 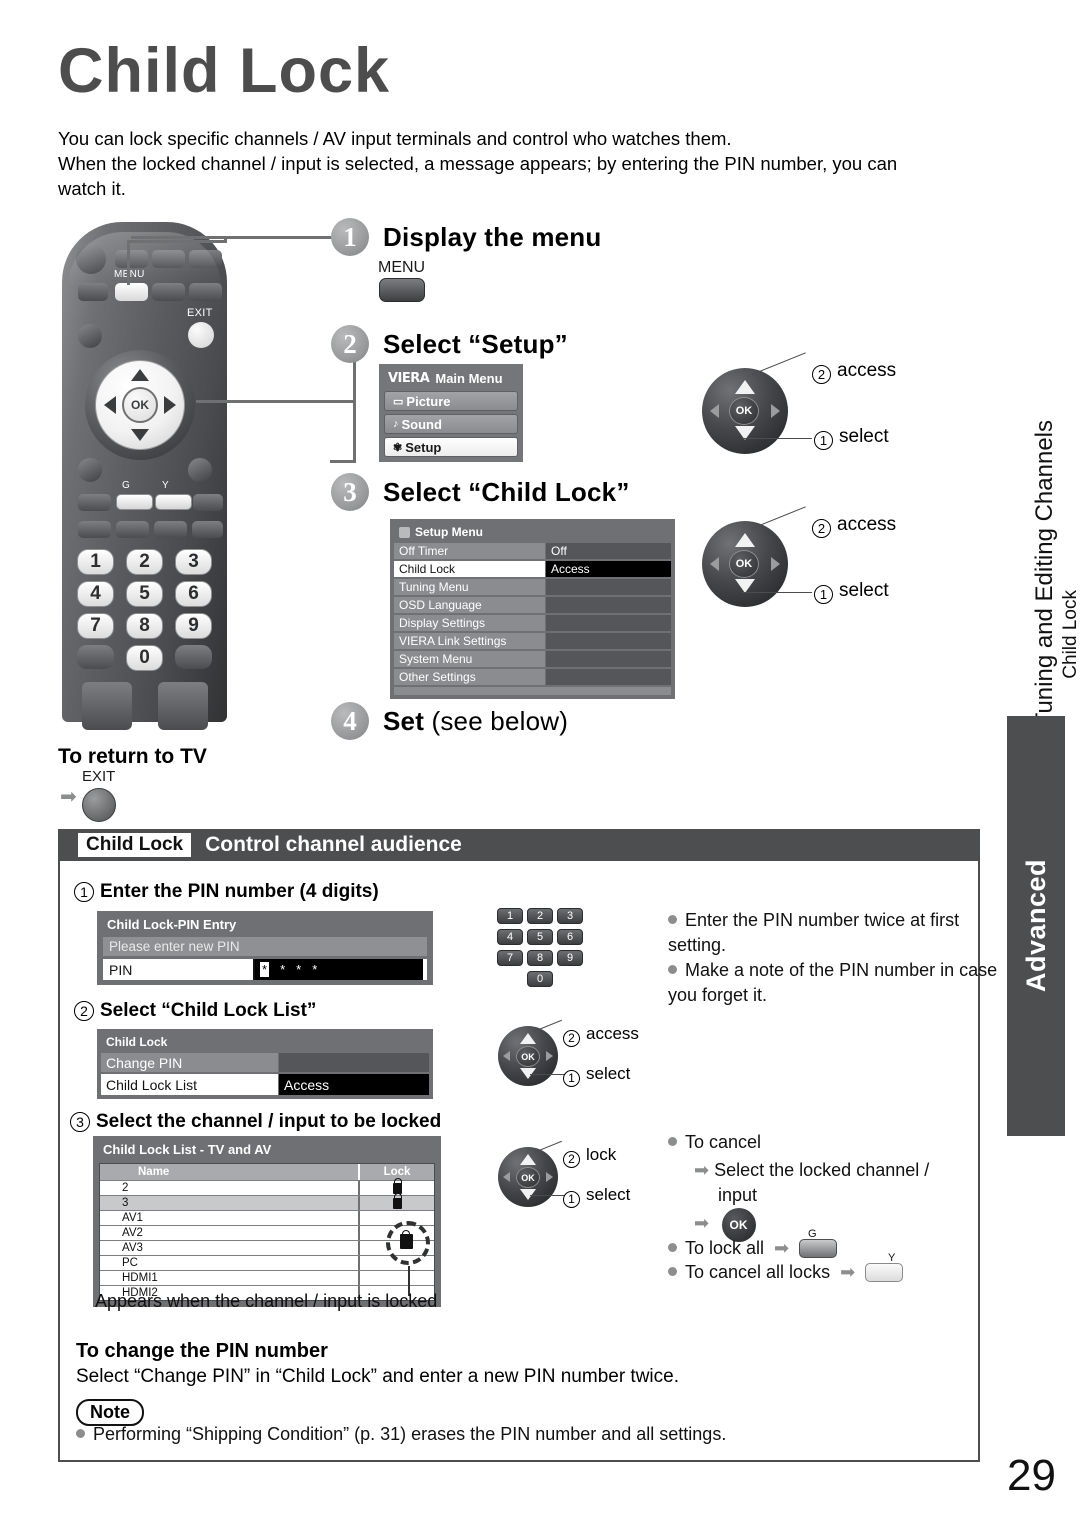 What do you see at coordinates (745, 387) in the screenshot?
I see `wheel2-up-icon` at bounding box center [745, 387].